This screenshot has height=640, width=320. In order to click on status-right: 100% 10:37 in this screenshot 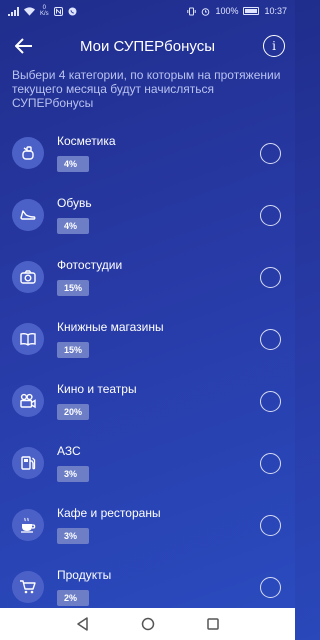, I will do `click(237, 11)`.